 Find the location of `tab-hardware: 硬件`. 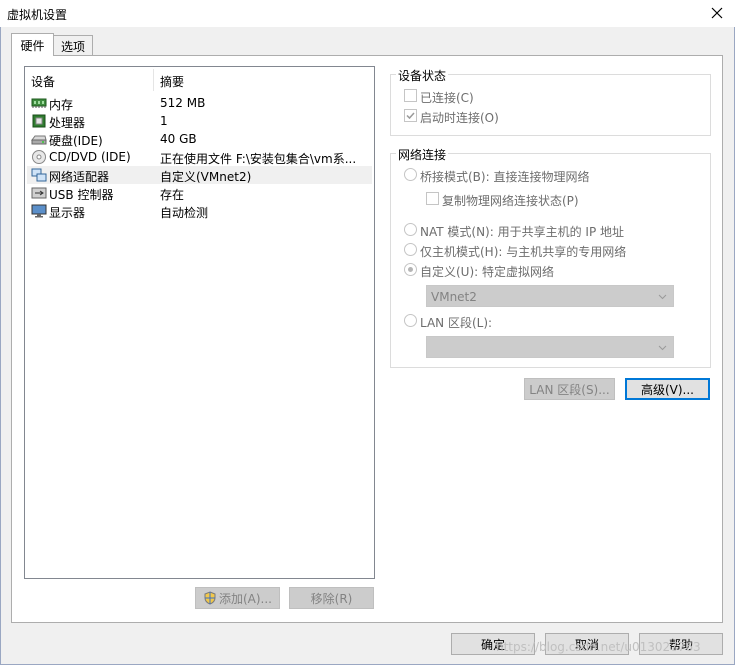

tab-hardware: 硬件 is located at coordinates (32, 44).